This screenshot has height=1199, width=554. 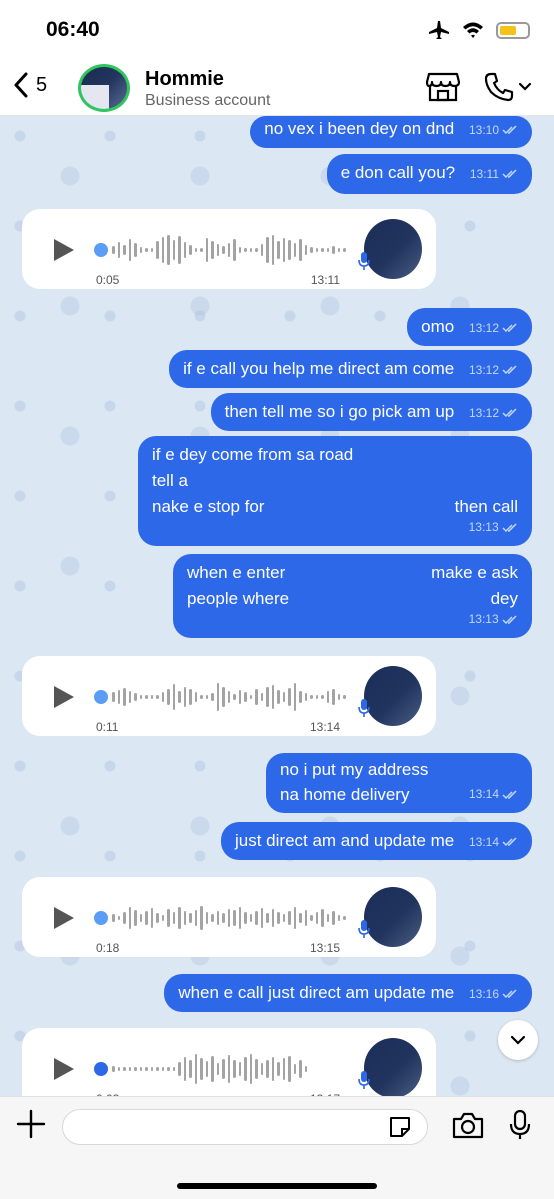 What do you see at coordinates (400, 1127) in the screenshot?
I see `sticker-icon` at bounding box center [400, 1127].